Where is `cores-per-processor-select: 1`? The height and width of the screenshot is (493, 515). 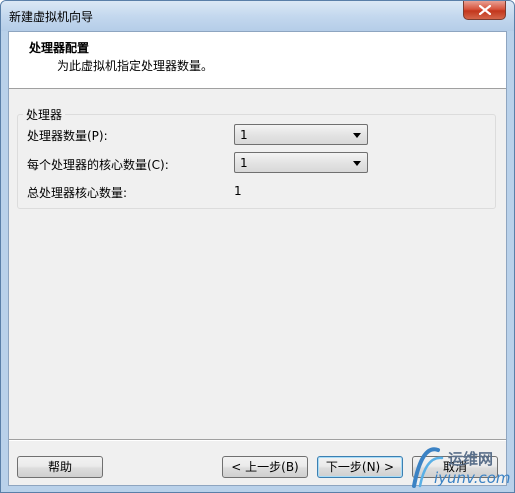
cores-per-processor-select: 1 is located at coordinates (301, 162).